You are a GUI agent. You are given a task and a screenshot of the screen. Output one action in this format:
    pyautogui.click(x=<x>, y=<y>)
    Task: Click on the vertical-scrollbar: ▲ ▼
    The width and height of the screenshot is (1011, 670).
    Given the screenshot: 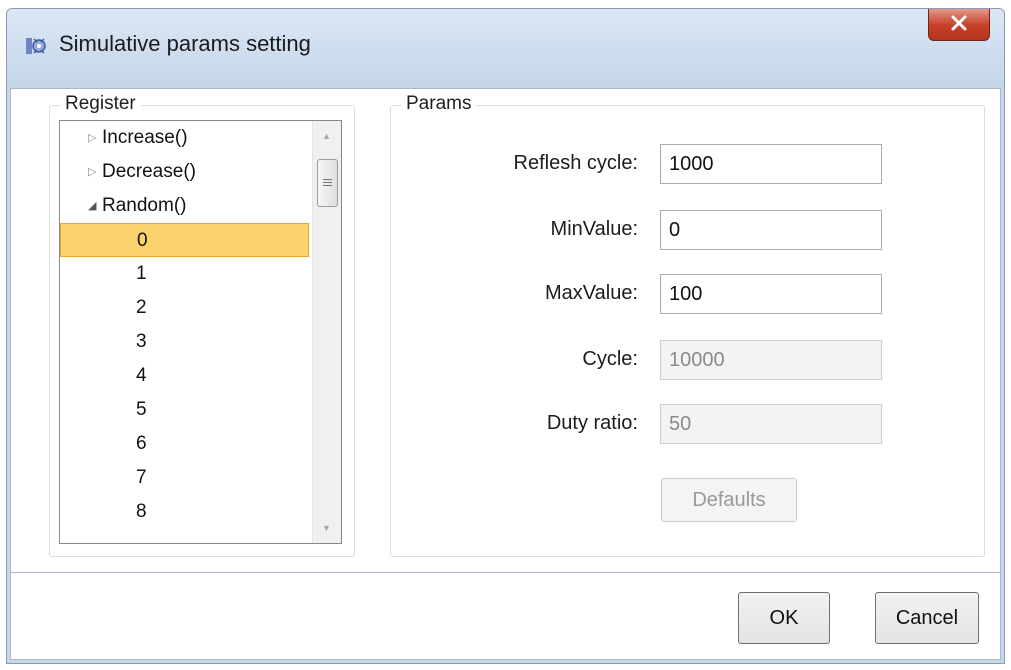 What is the action you would take?
    pyautogui.click(x=326, y=332)
    